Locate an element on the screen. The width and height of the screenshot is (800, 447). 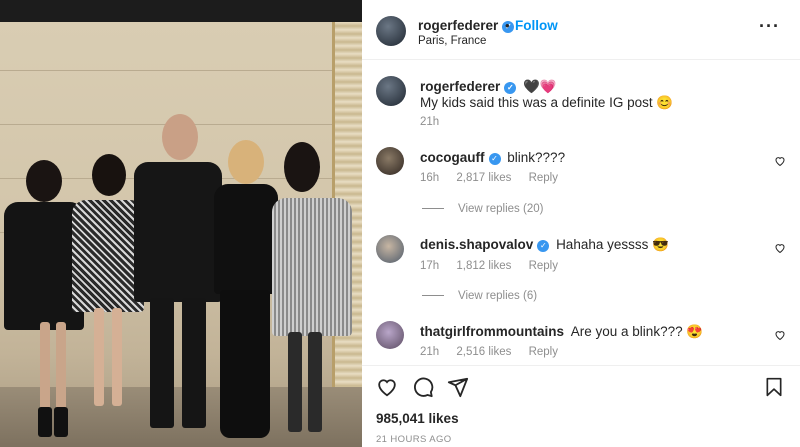
comment-text: Are you a blink??? 😍 is located at coordinates (637, 331).